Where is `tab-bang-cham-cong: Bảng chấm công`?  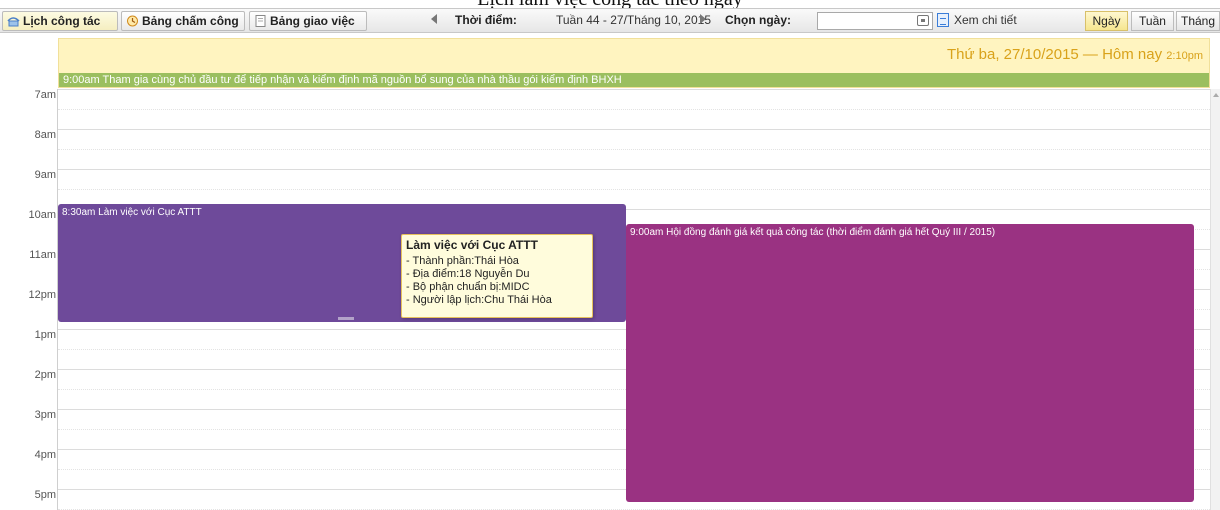
tab-bang-cham-cong: Bảng chấm công is located at coordinates (183, 21).